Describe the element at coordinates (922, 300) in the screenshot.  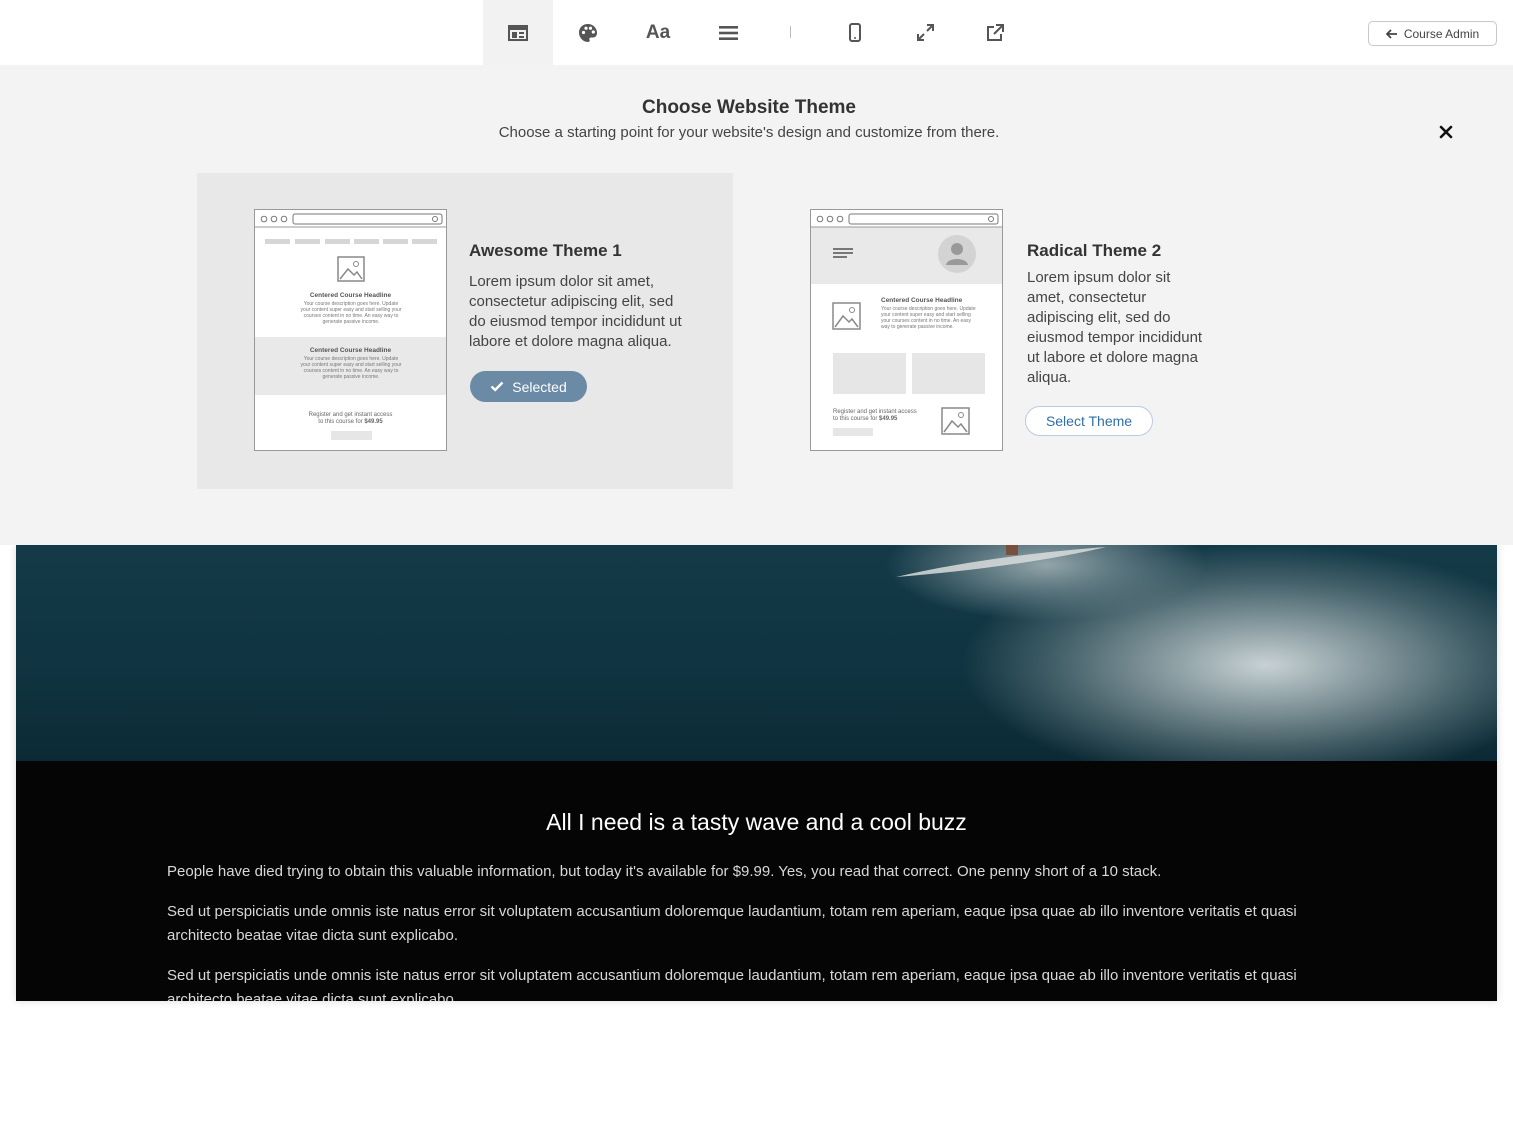
I see `theme-2-mock-headline: Centered Course Headline` at that location.